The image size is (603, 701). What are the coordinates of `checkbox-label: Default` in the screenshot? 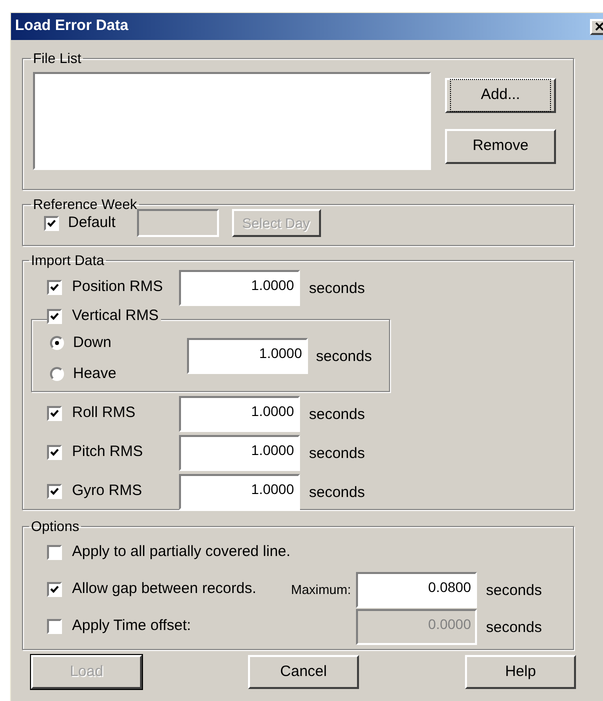 It's located at (92, 222).